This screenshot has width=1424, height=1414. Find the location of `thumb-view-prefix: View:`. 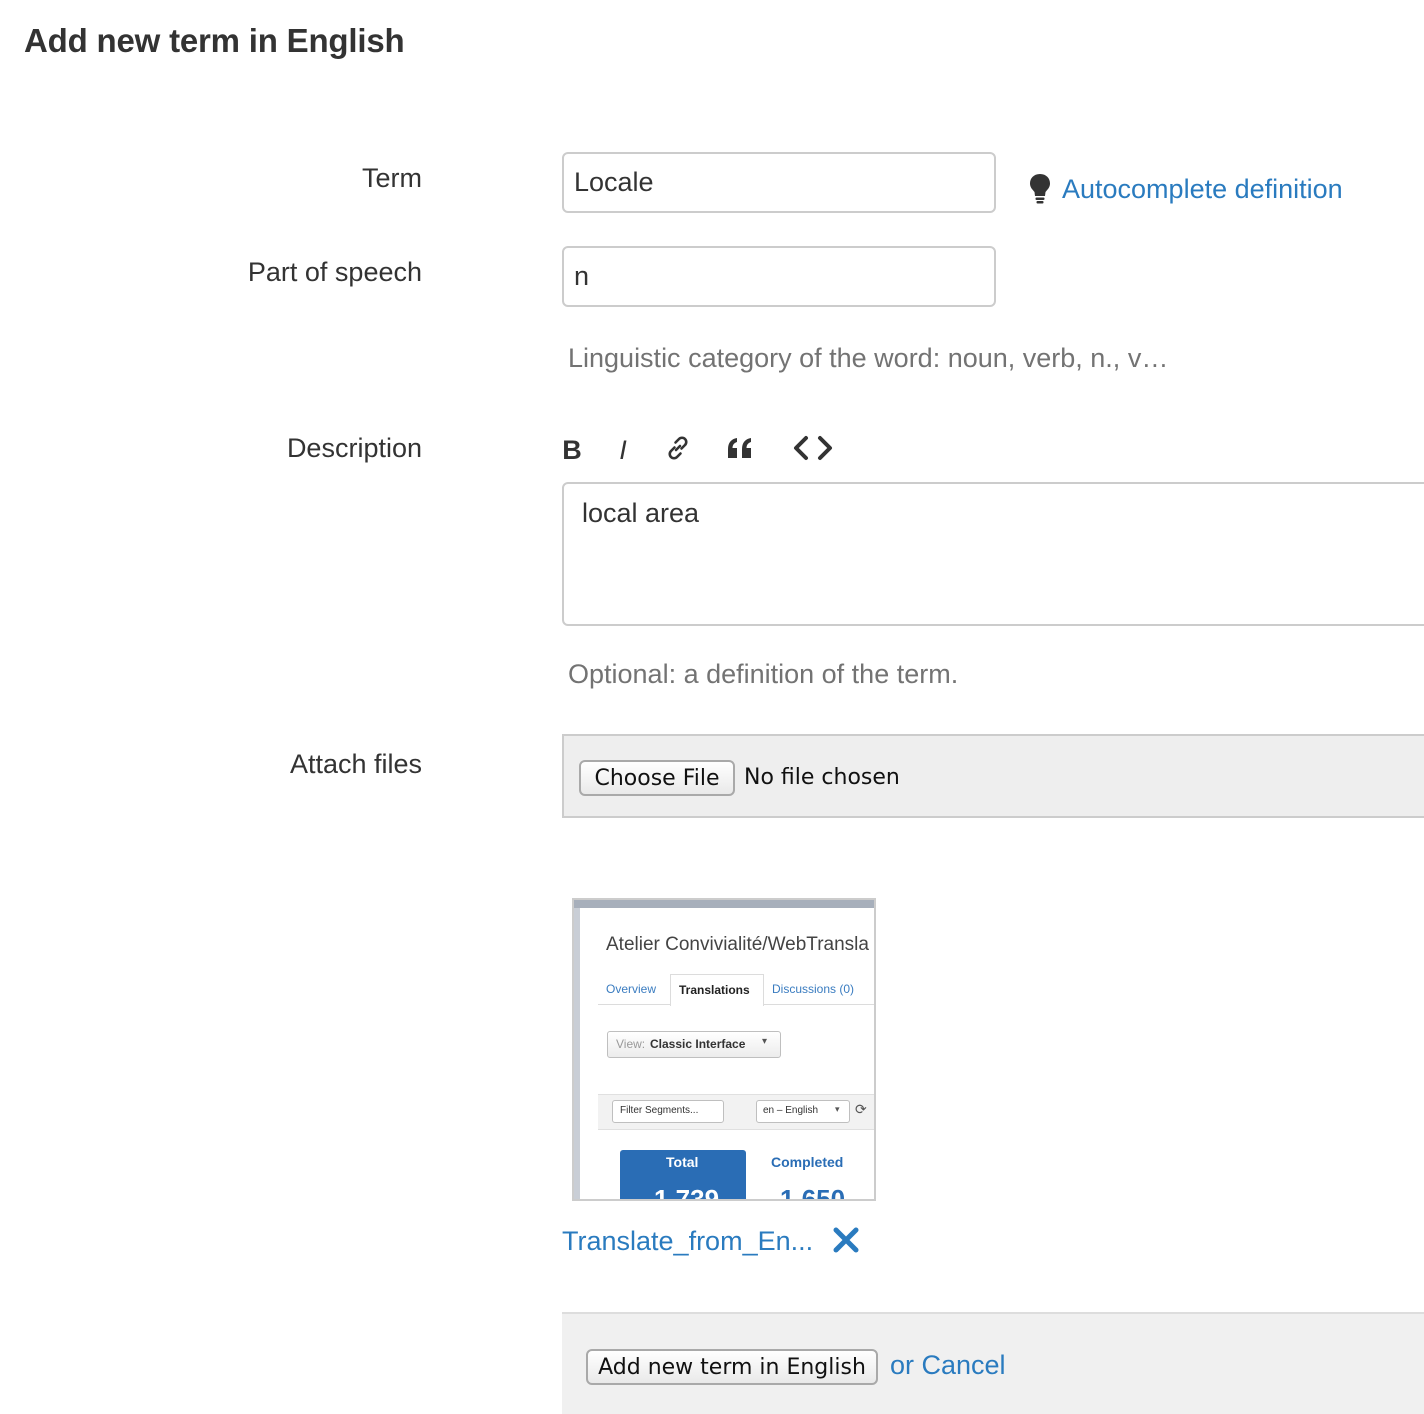

thumb-view-prefix: View: is located at coordinates (631, 1044).